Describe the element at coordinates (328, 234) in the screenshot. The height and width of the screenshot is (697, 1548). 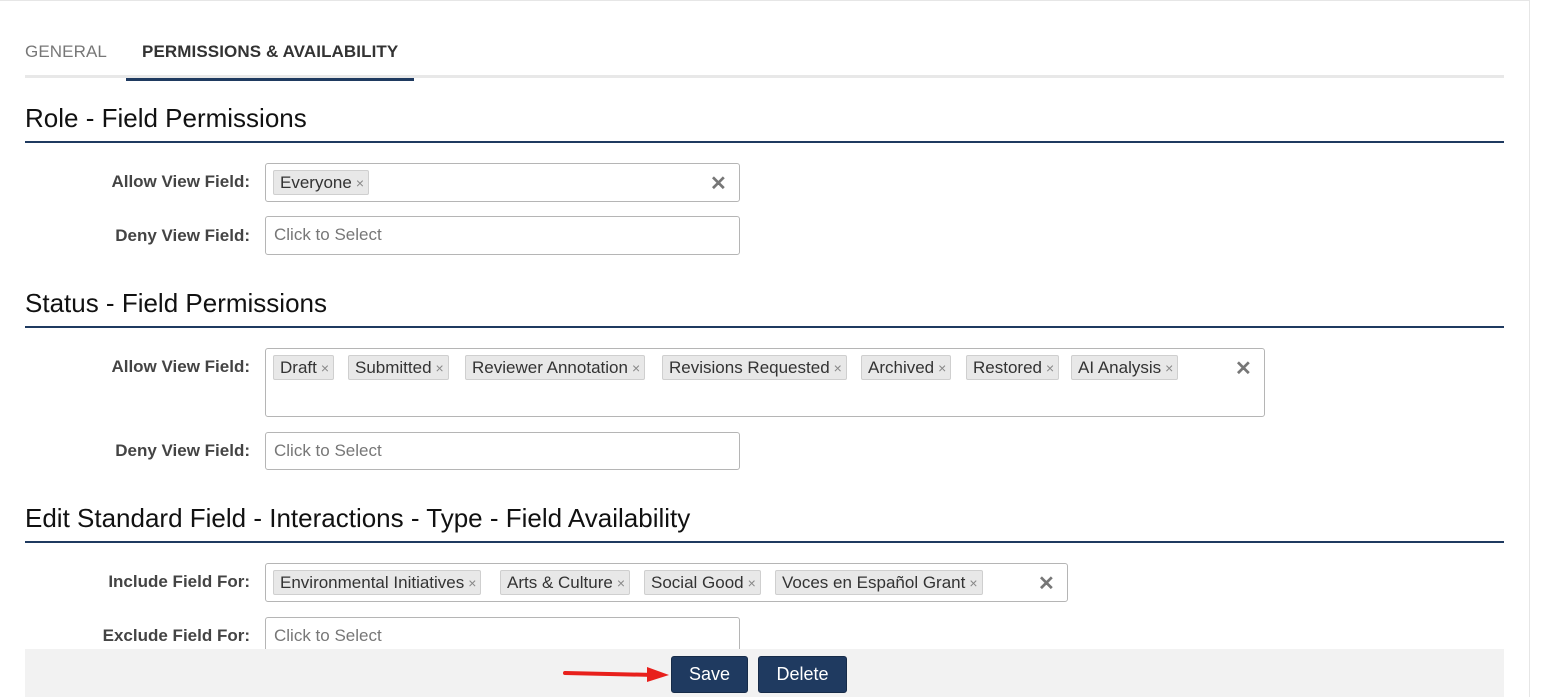
I see `role-deny-placeholder: Click to Select` at that location.